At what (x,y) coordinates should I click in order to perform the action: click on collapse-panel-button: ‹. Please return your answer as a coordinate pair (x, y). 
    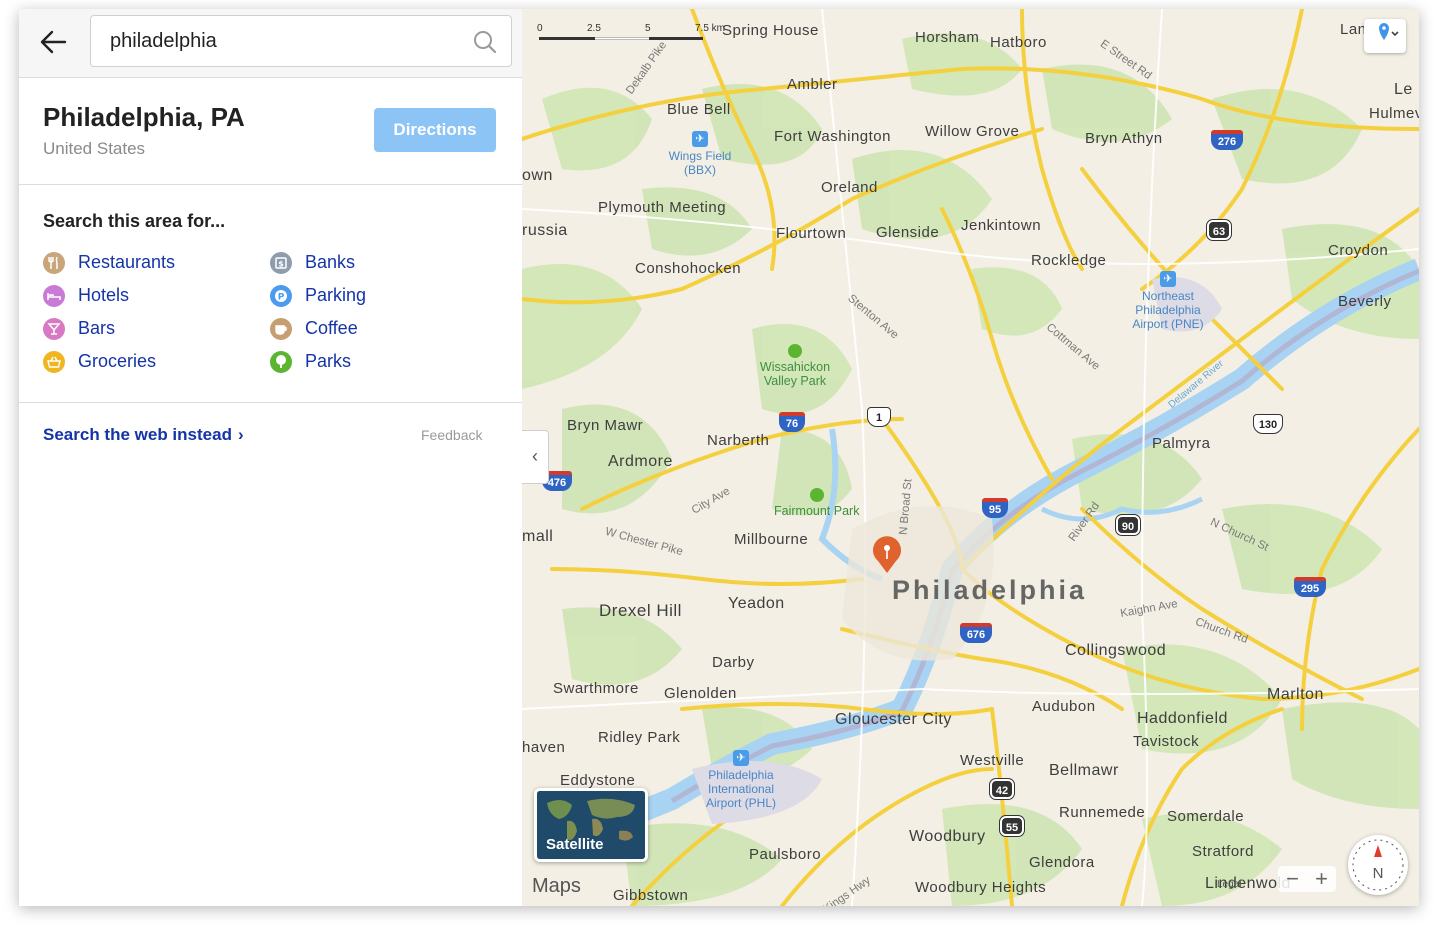
    Looking at the image, I should click on (535, 457).